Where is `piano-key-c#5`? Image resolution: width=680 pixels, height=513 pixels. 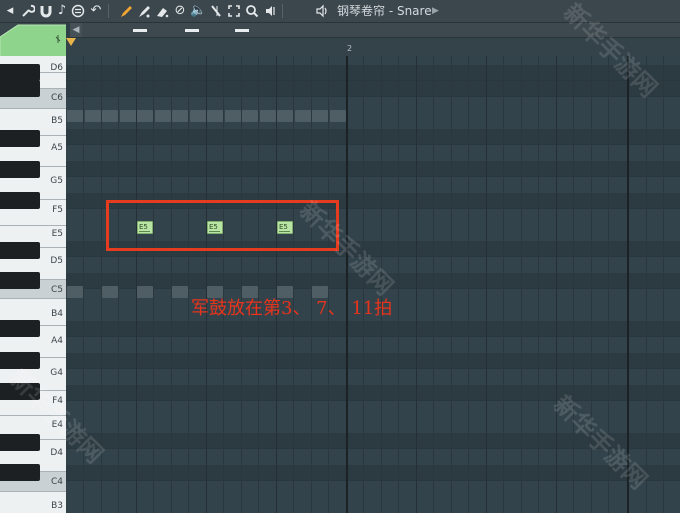
piano-key-c#5 is located at coordinates (20, 280).